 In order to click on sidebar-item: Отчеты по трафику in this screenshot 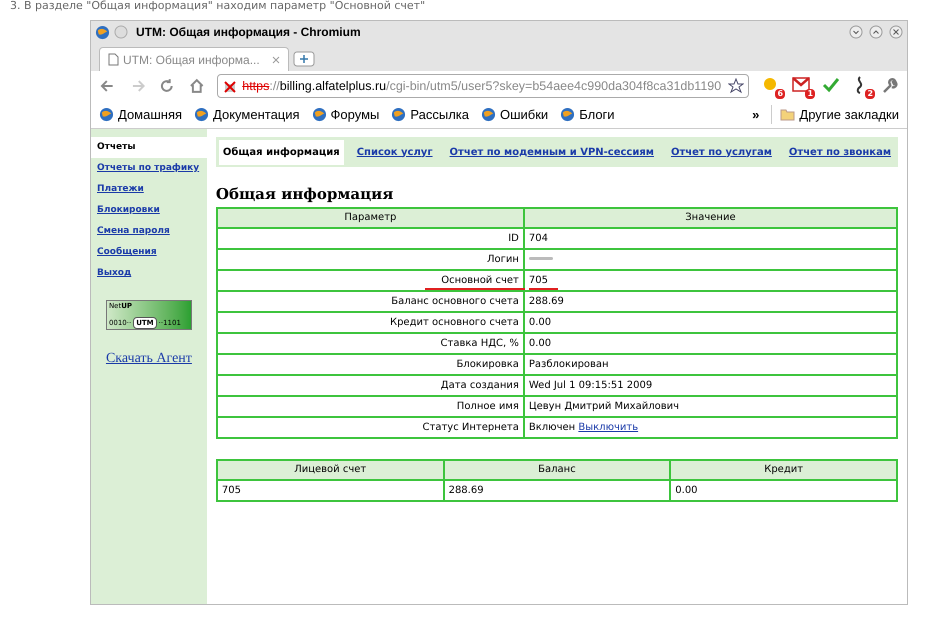, I will do `click(149, 168)`.